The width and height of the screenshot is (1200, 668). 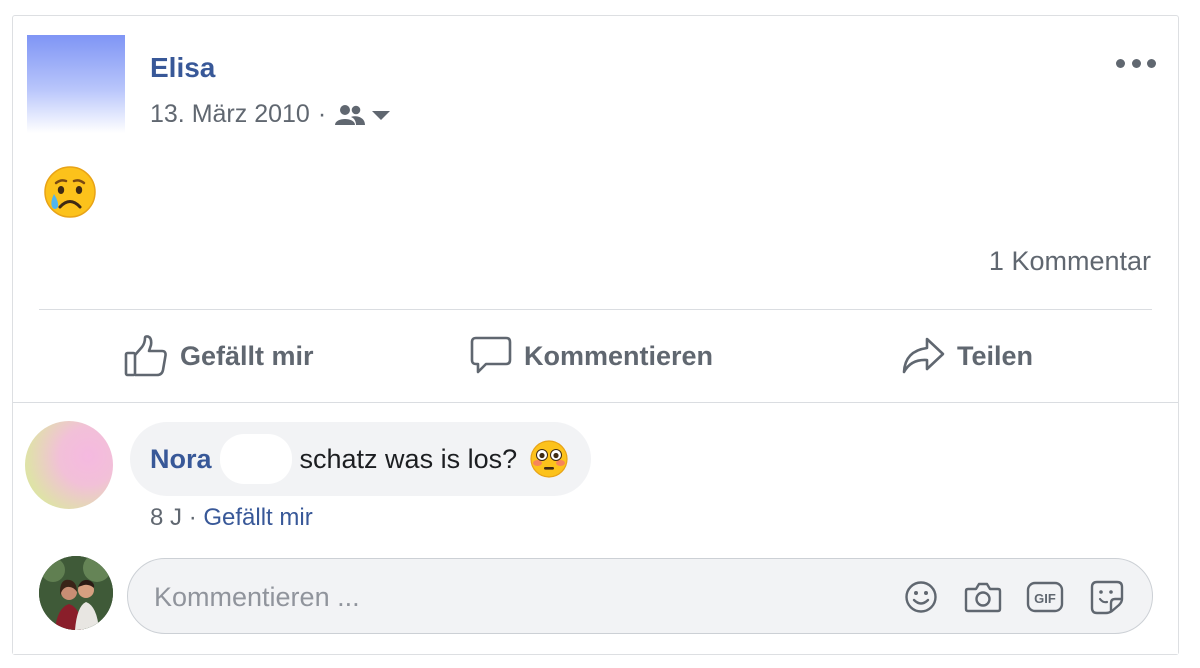 I want to click on post-date: 13. März 2010, so click(x=230, y=114).